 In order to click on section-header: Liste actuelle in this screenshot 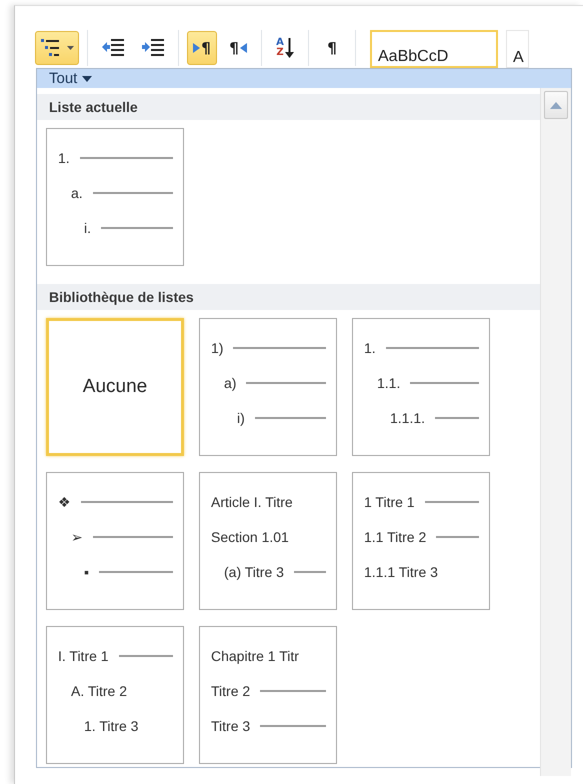, I will do `click(288, 107)`.